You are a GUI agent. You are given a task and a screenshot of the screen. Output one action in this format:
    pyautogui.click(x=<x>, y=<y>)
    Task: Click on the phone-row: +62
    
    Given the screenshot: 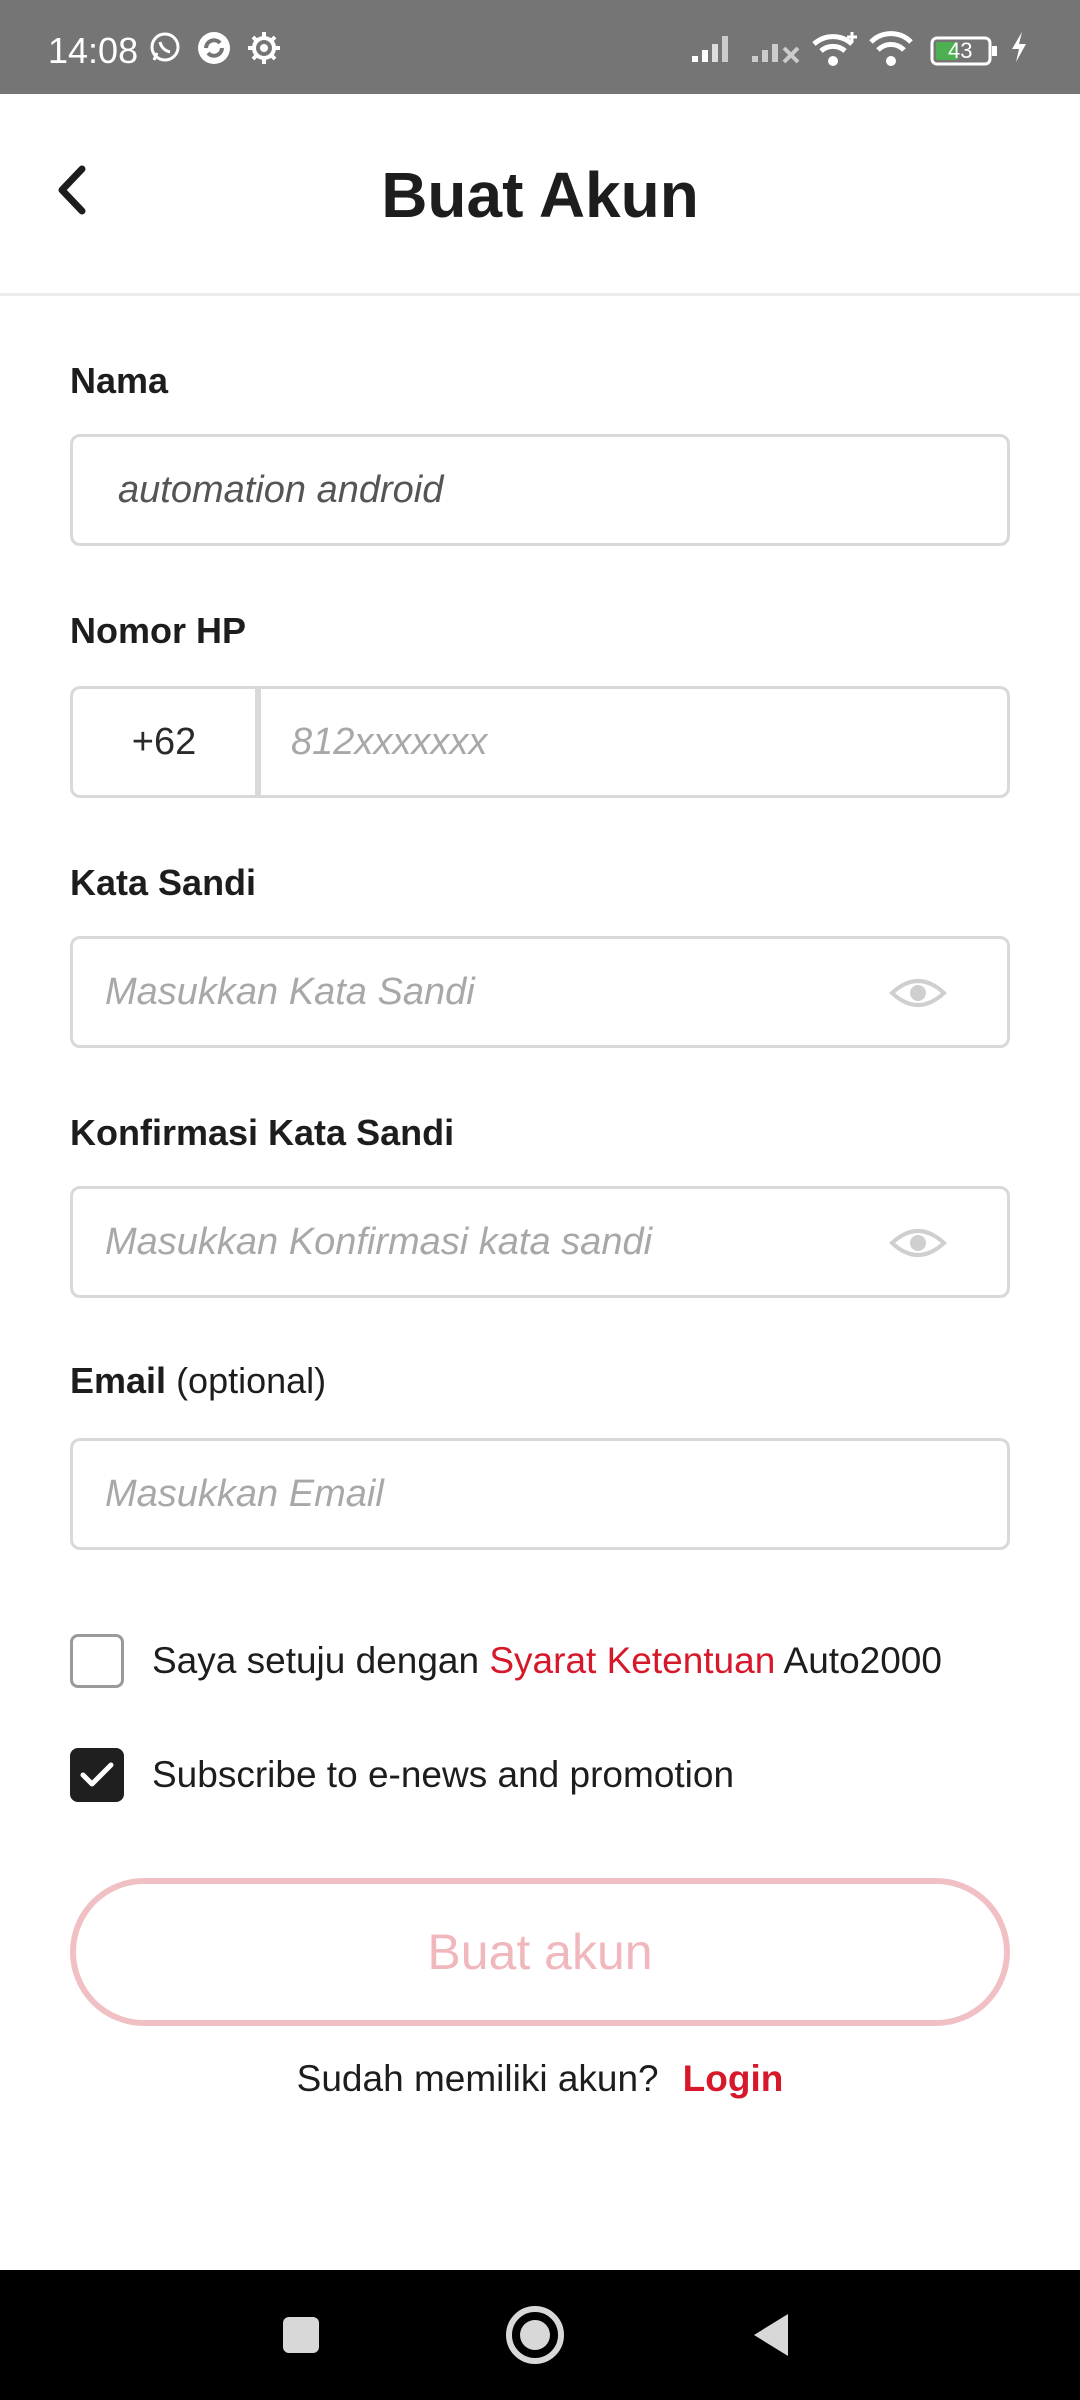 What is the action you would take?
    pyautogui.click(x=540, y=742)
    